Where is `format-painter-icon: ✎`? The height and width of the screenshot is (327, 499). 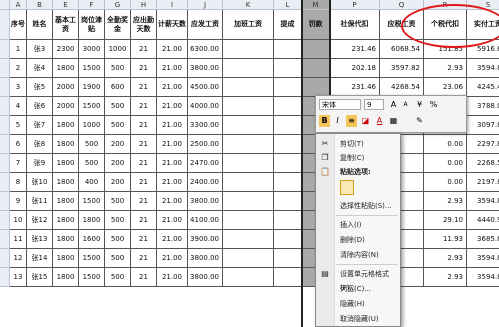
format-painter-icon: ✎ is located at coordinates (419, 121).